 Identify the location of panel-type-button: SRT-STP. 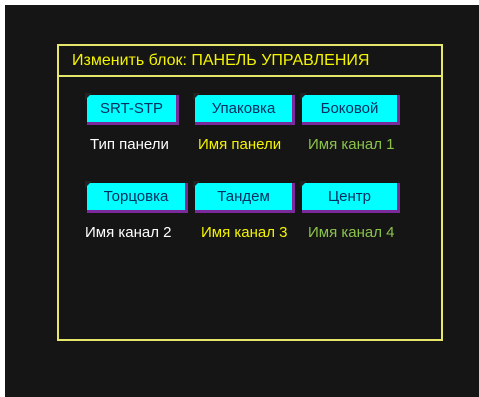
(132, 109).